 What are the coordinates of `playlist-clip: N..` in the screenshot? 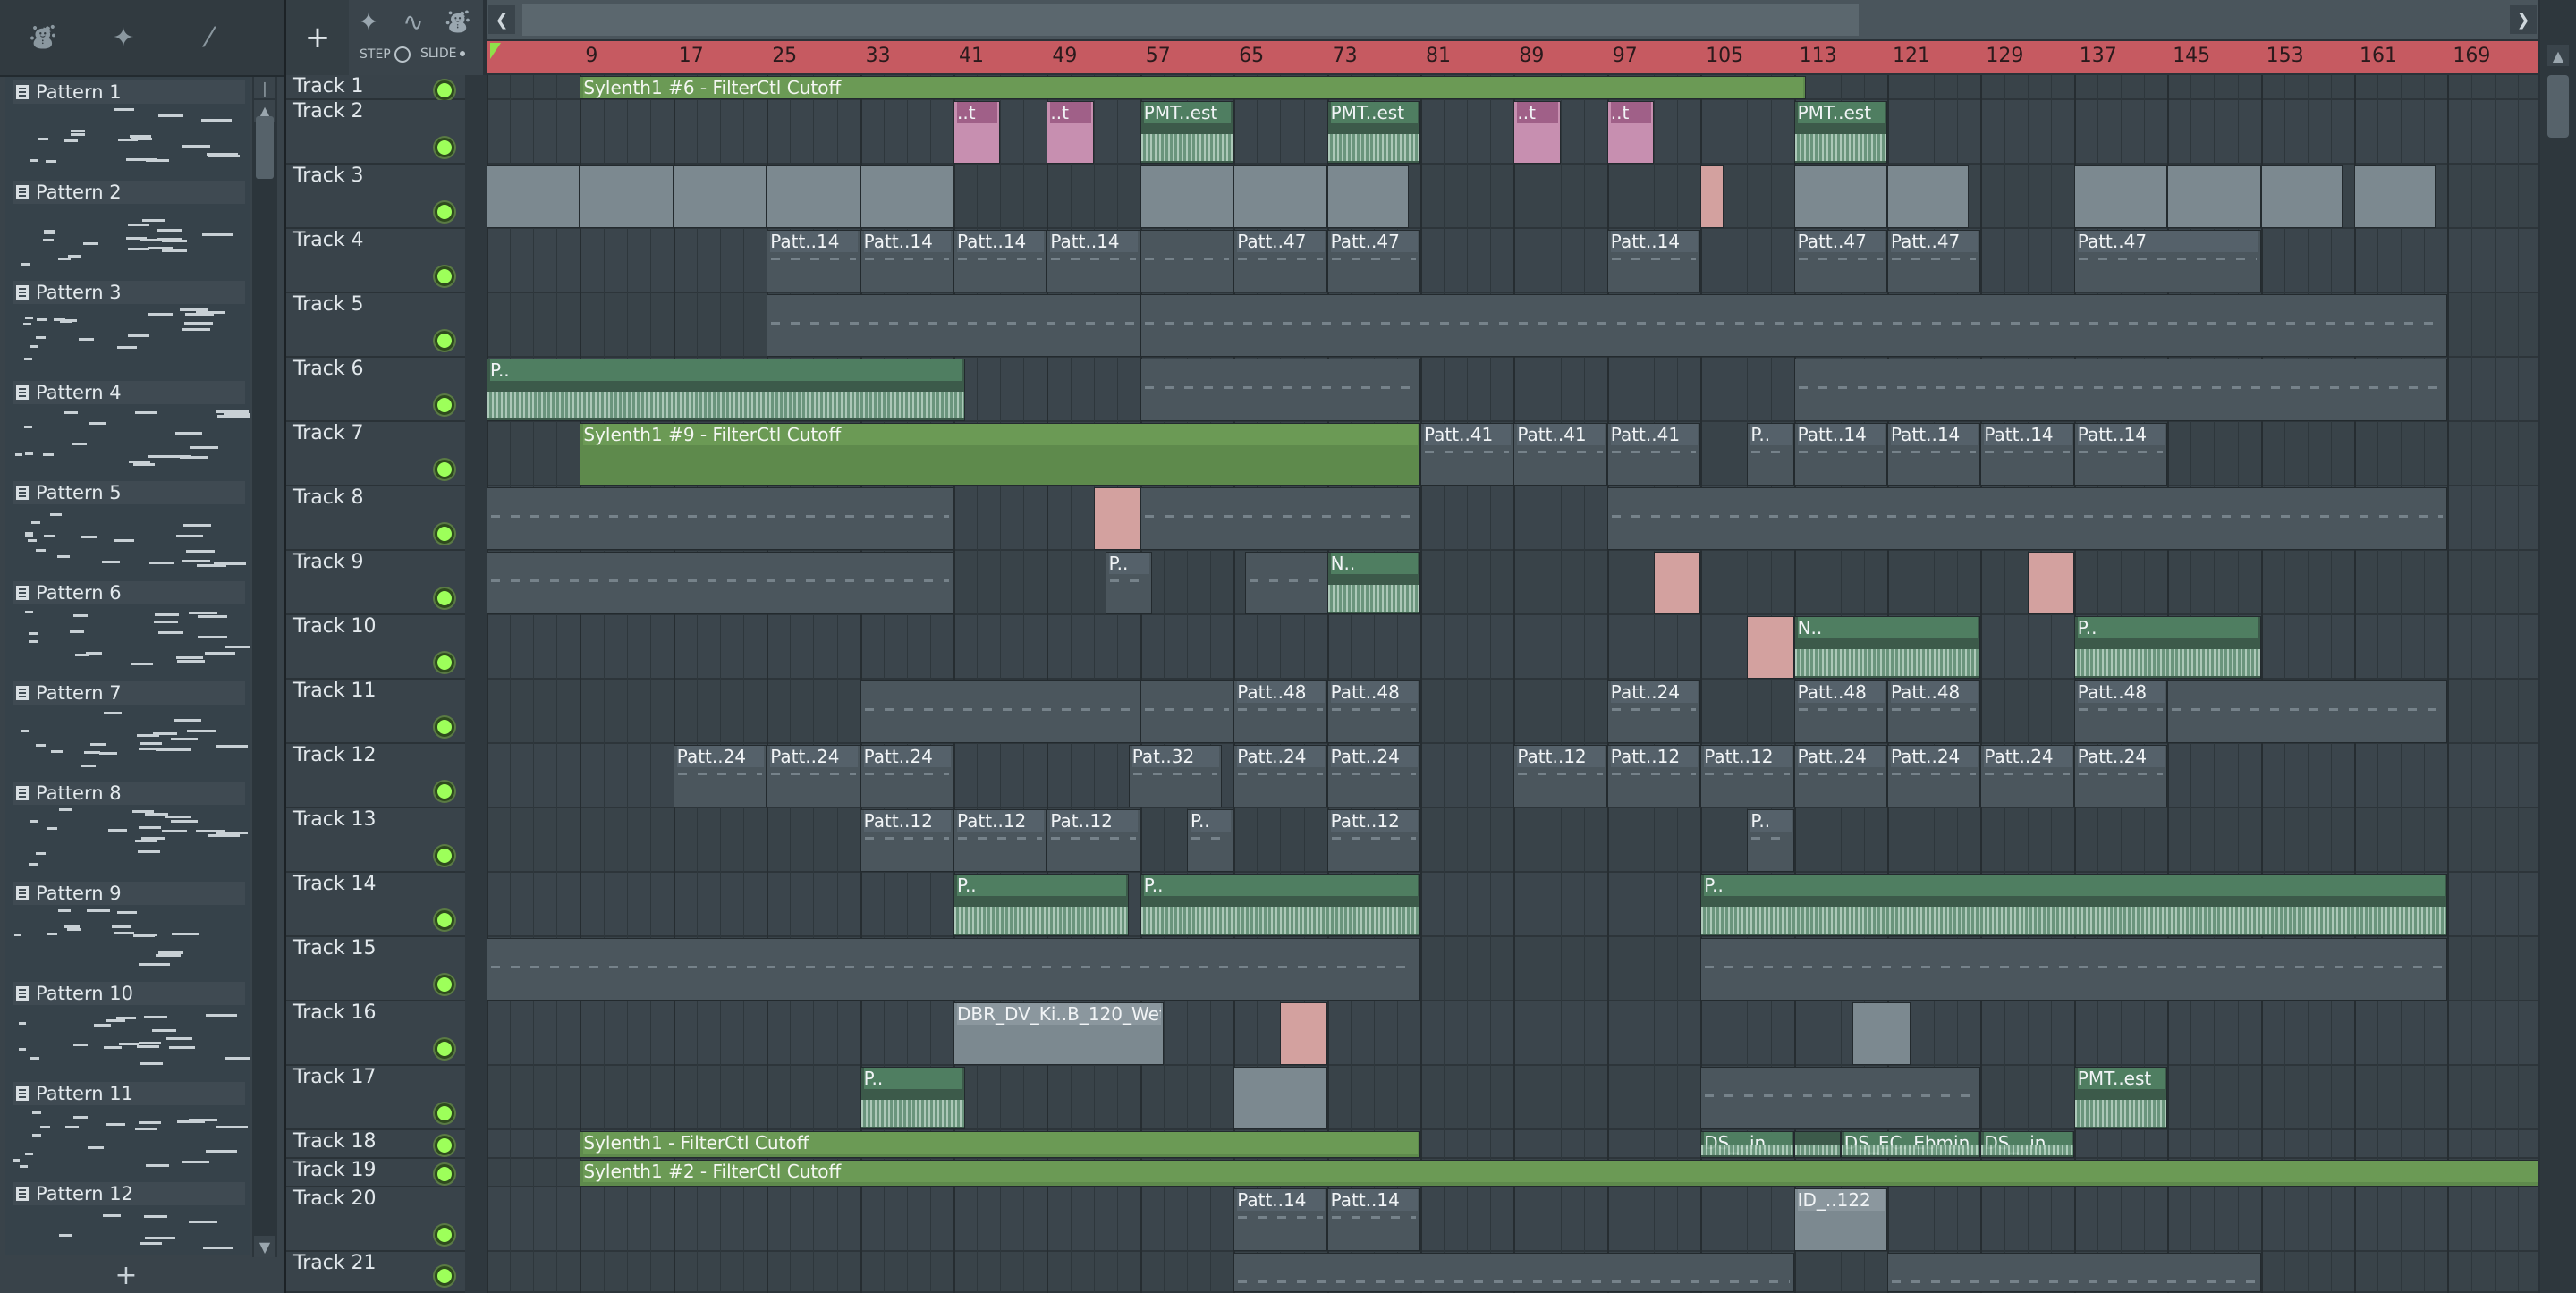 It's located at (1887, 648).